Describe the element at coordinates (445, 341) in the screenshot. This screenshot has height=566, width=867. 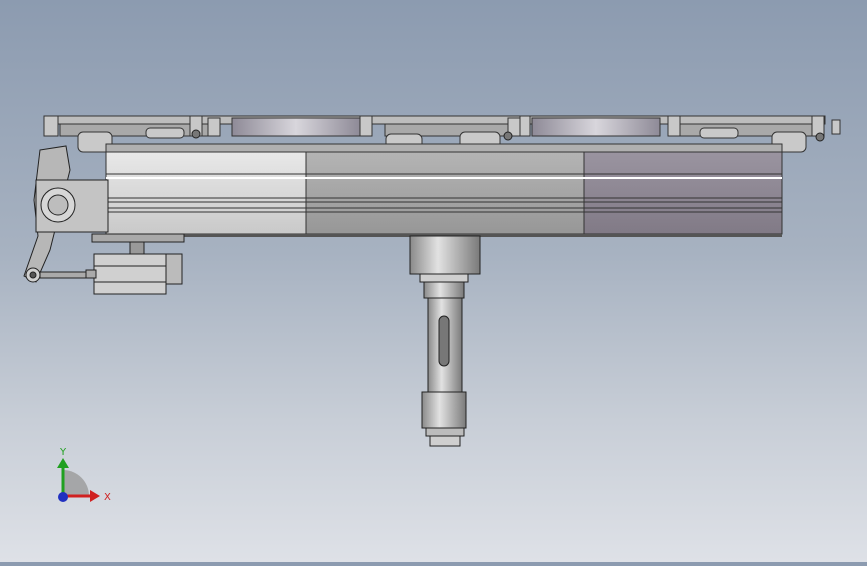
I see `center-spindle` at that location.